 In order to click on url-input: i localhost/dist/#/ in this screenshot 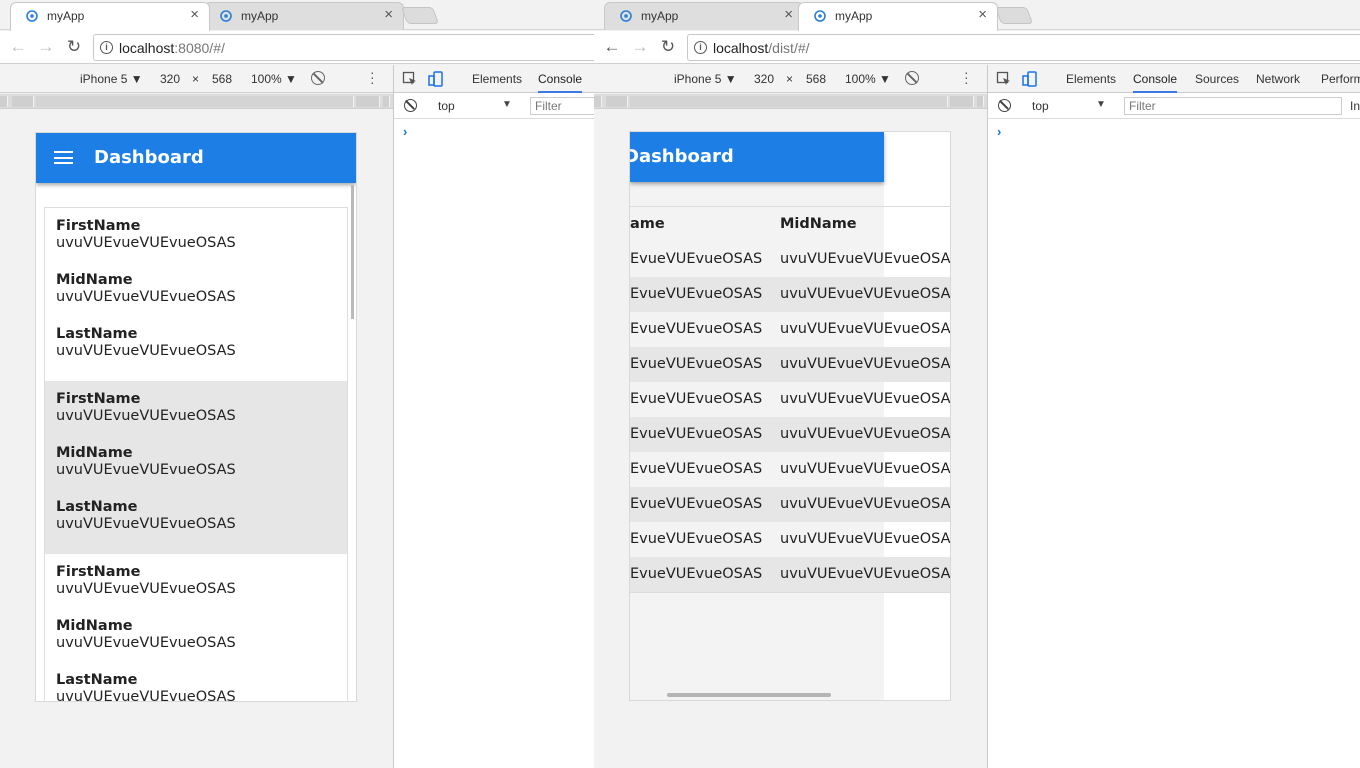, I will do `click(1023, 47)`.